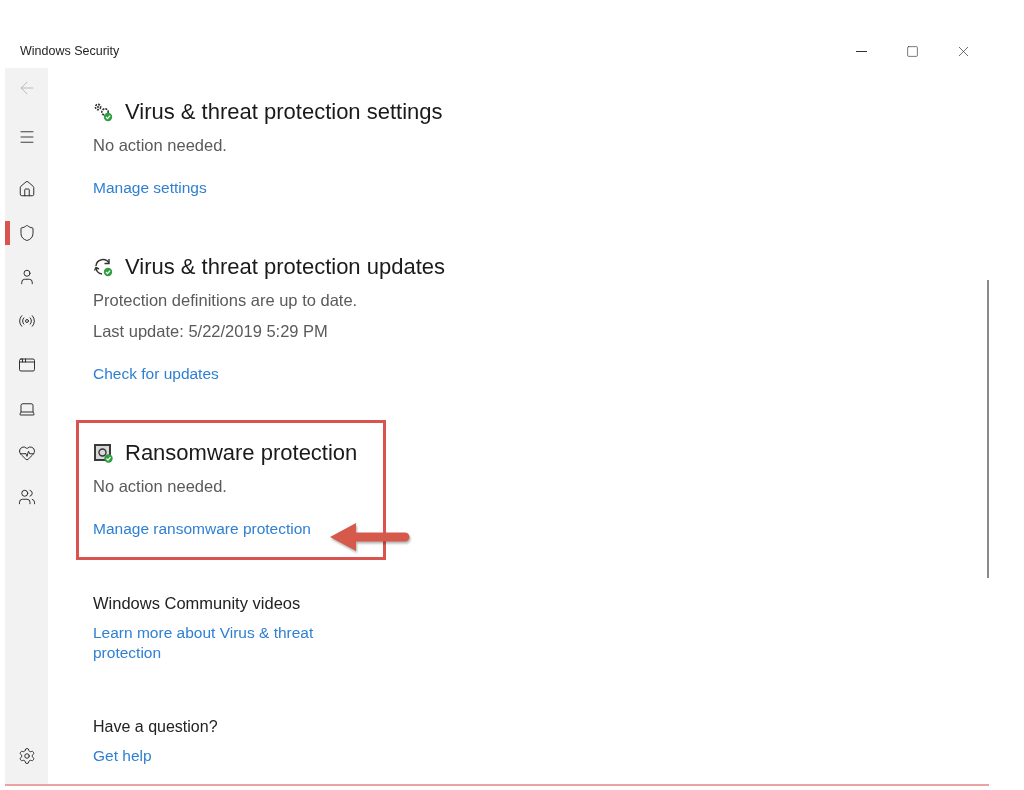 This screenshot has width=1024, height=790. I want to click on section-title: Virus & threat protection settings, so click(284, 112).